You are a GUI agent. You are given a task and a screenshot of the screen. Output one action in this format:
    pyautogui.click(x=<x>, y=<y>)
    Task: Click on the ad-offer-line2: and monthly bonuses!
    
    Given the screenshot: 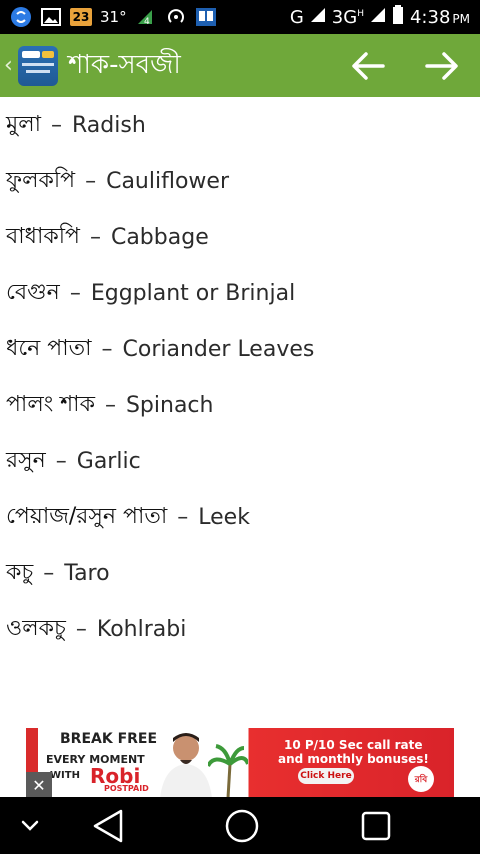 What is the action you would take?
    pyautogui.click(x=353, y=759)
    